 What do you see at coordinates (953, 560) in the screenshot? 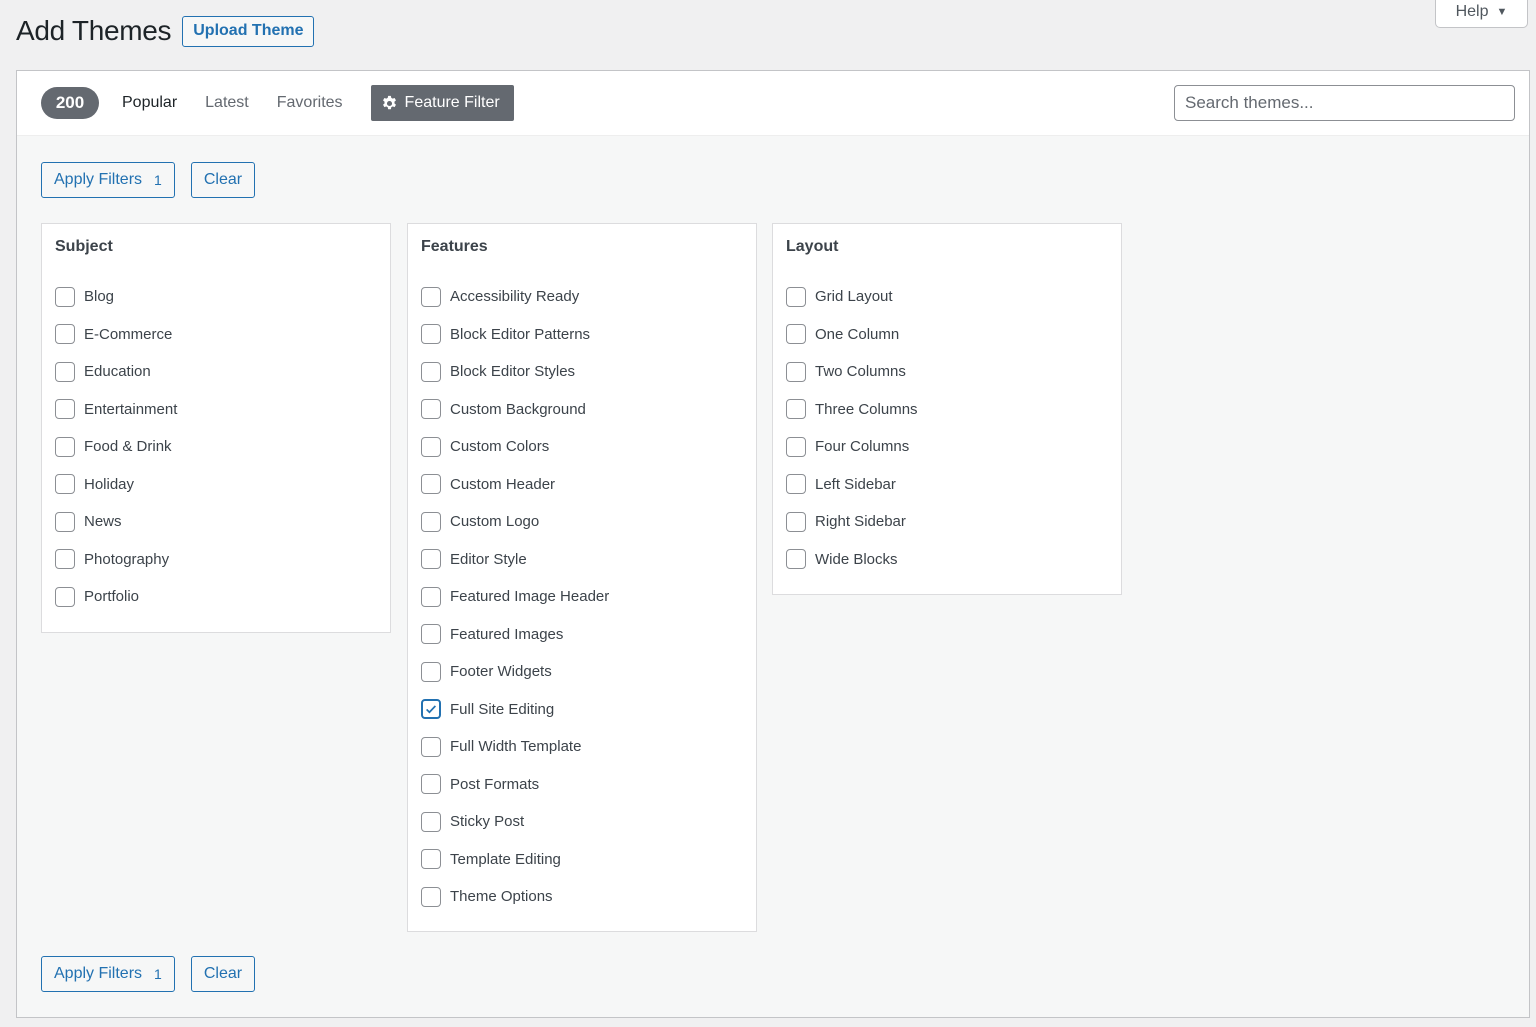
I see `filter-option-wide-blocks: Wide Blocks` at bounding box center [953, 560].